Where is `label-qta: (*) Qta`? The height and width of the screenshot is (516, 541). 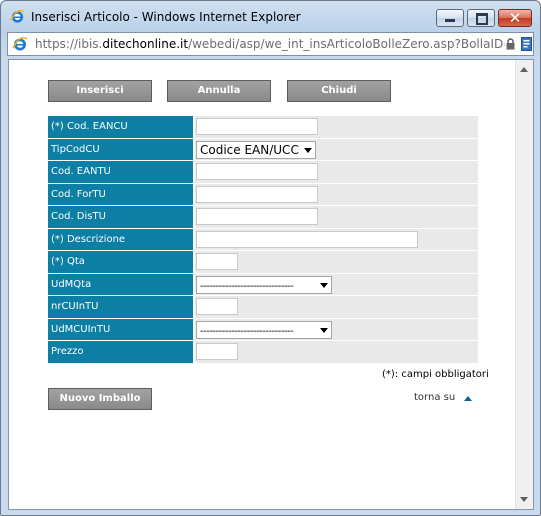
label-qta: (*) Qta is located at coordinates (120, 262).